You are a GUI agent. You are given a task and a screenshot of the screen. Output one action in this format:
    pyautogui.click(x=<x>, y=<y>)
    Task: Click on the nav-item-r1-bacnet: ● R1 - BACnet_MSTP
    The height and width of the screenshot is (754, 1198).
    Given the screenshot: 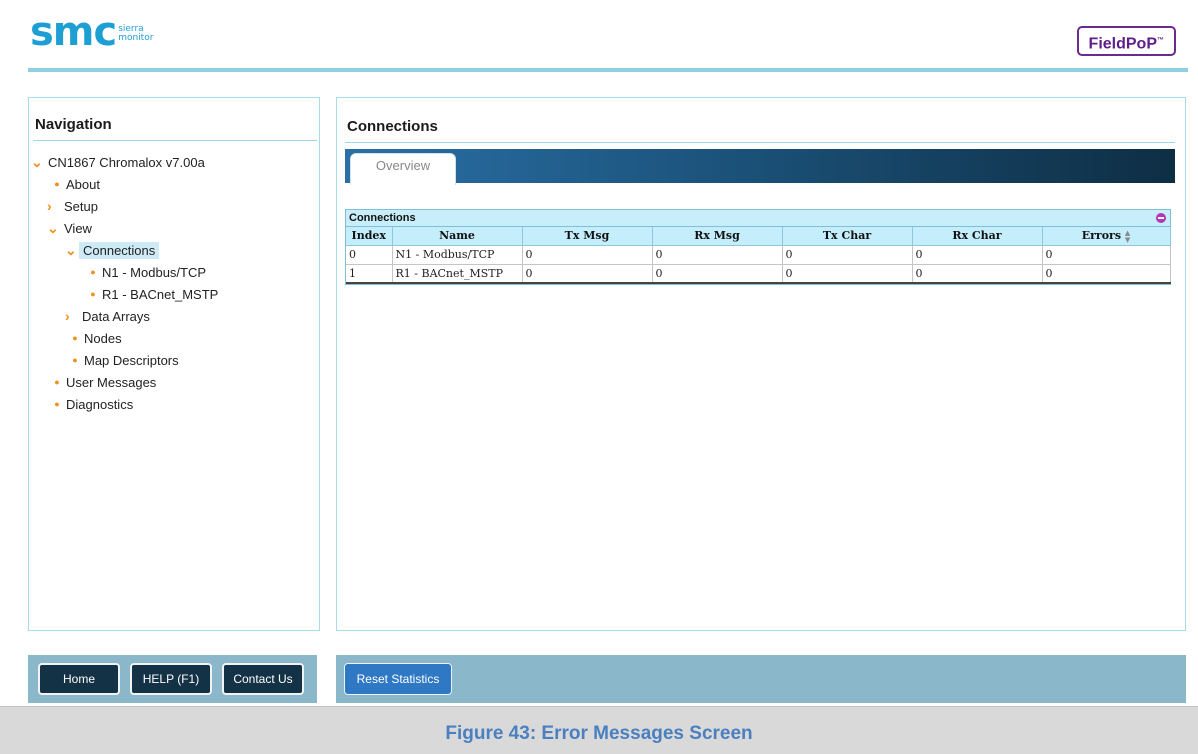 What is the action you would take?
    pyautogui.click(x=154, y=294)
    